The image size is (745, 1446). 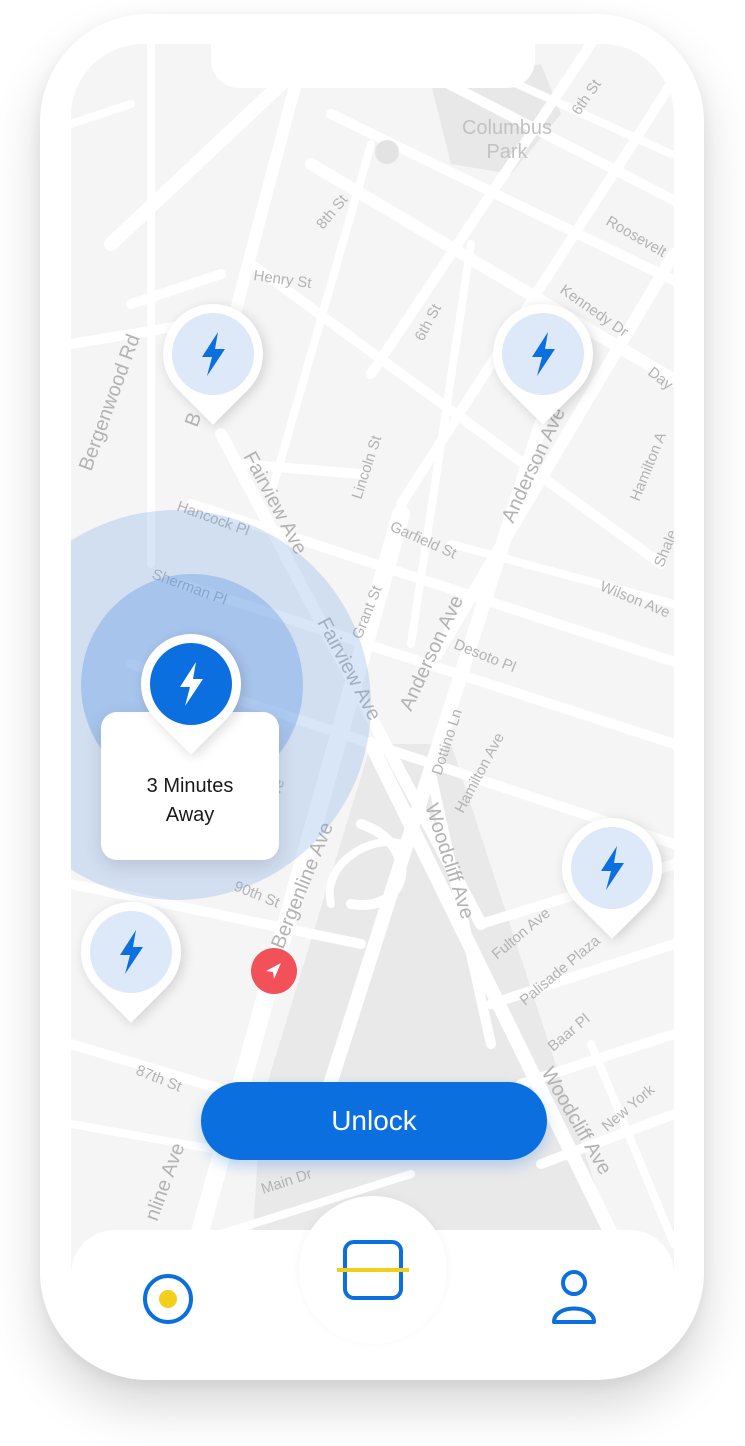 I want to click on user-icon, so click(x=574, y=1297).